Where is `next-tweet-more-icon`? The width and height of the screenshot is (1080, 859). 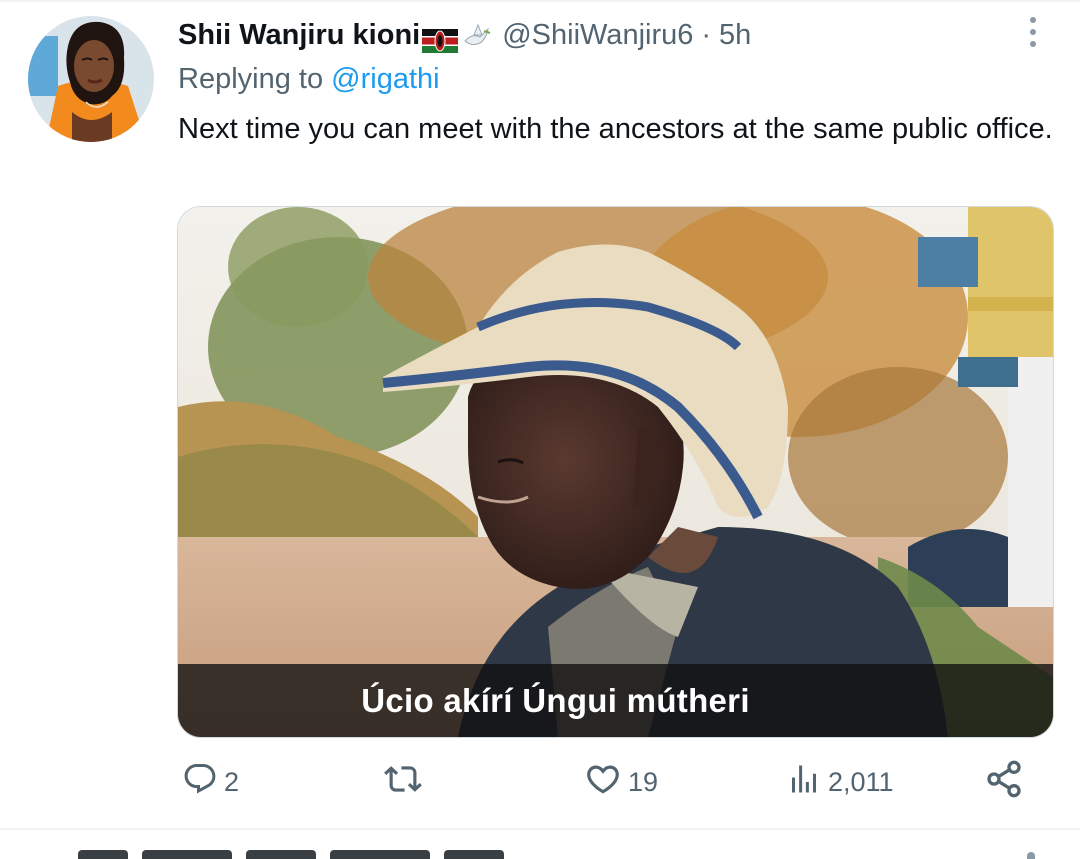 next-tweet-more-icon is located at coordinates (1031, 855).